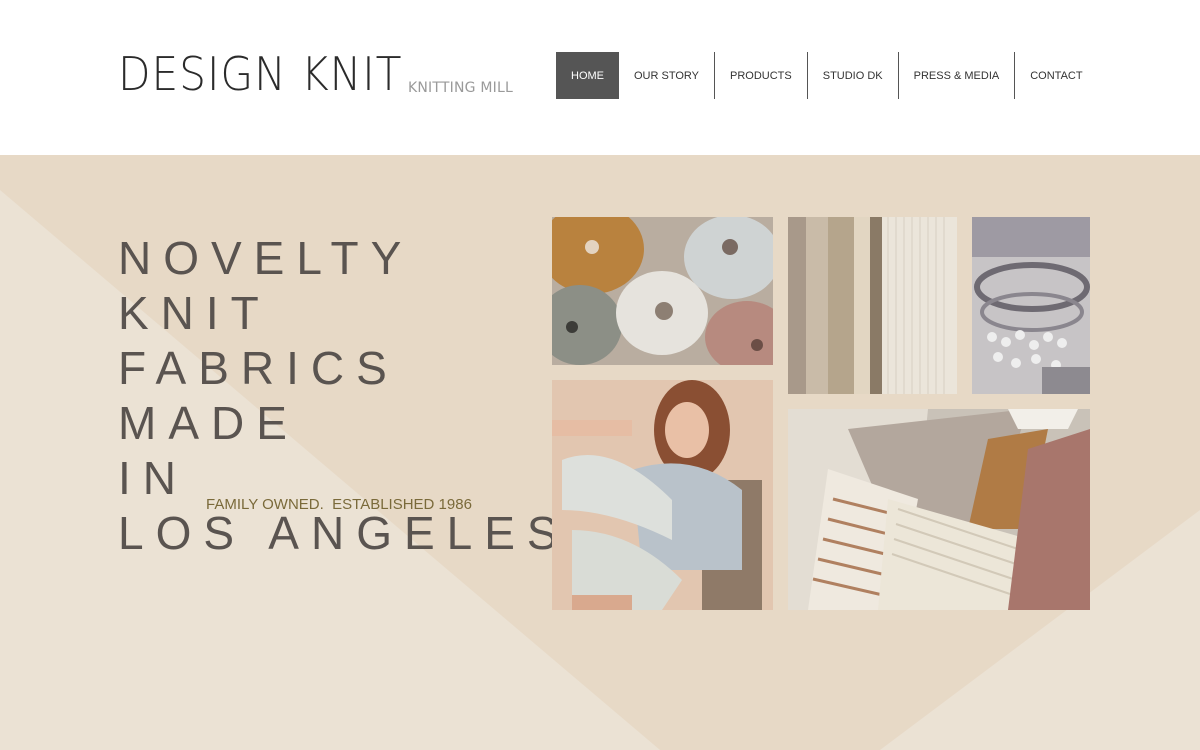 Image resolution: width=1200 pixels, height=750 pixels. What do you see at coordinates (344, 533) in the screenshot?
I see `headline-line: LOS ANGELES` at bounding box center [344, 533].